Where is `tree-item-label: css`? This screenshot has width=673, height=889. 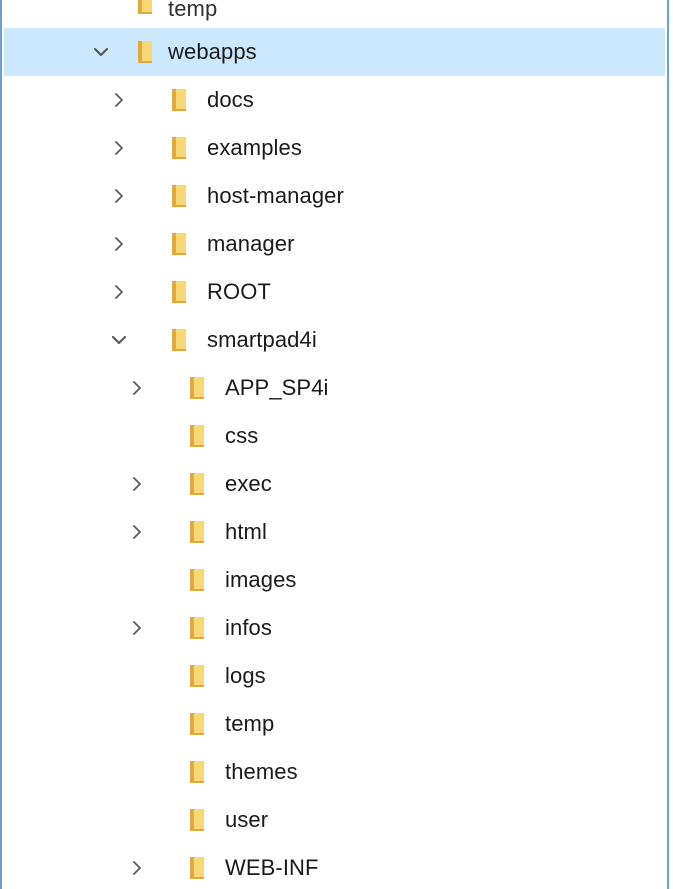
tree-item-label: css is located at coordinates (242, 435).